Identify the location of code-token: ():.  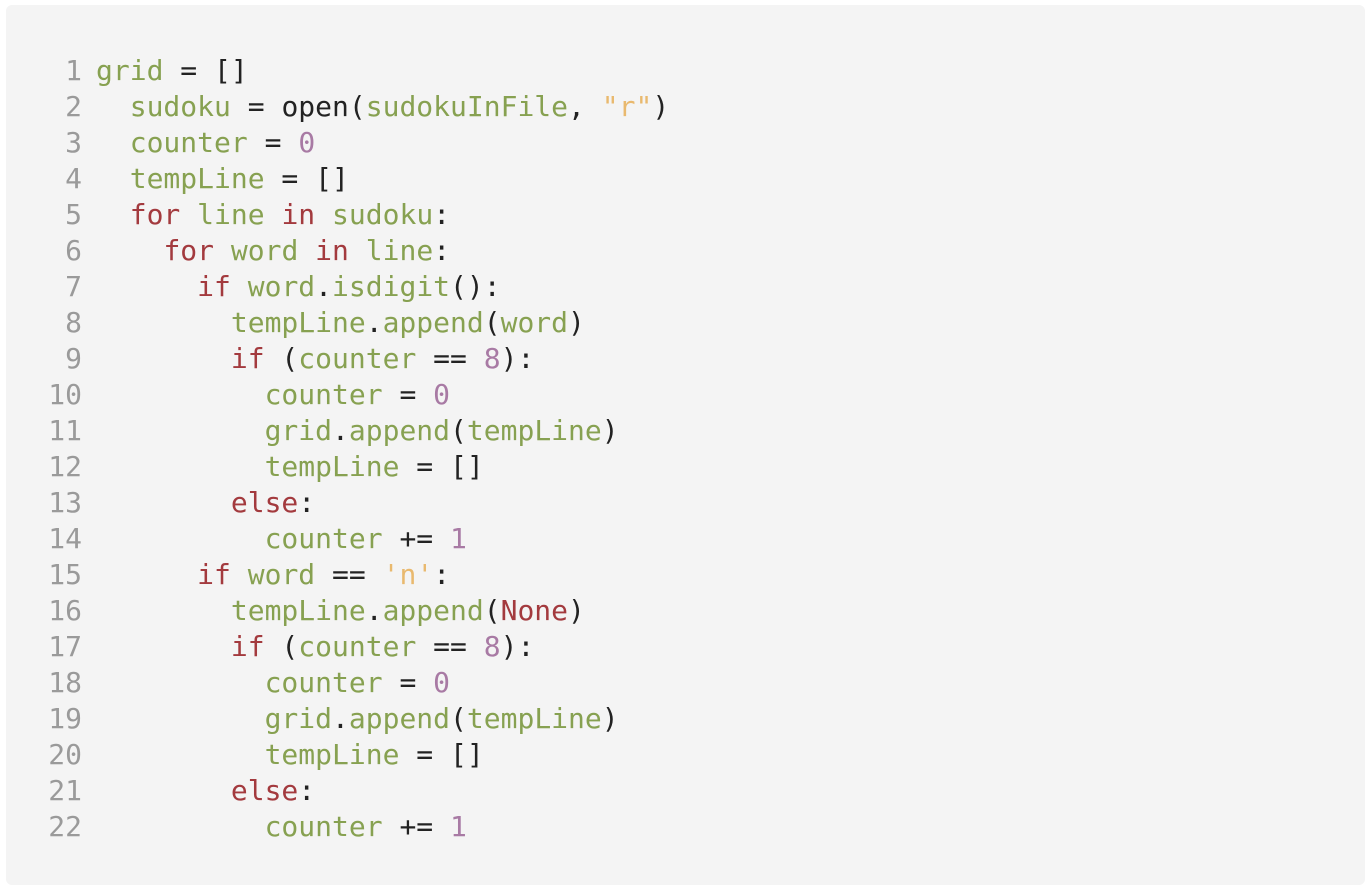
(475, 286).